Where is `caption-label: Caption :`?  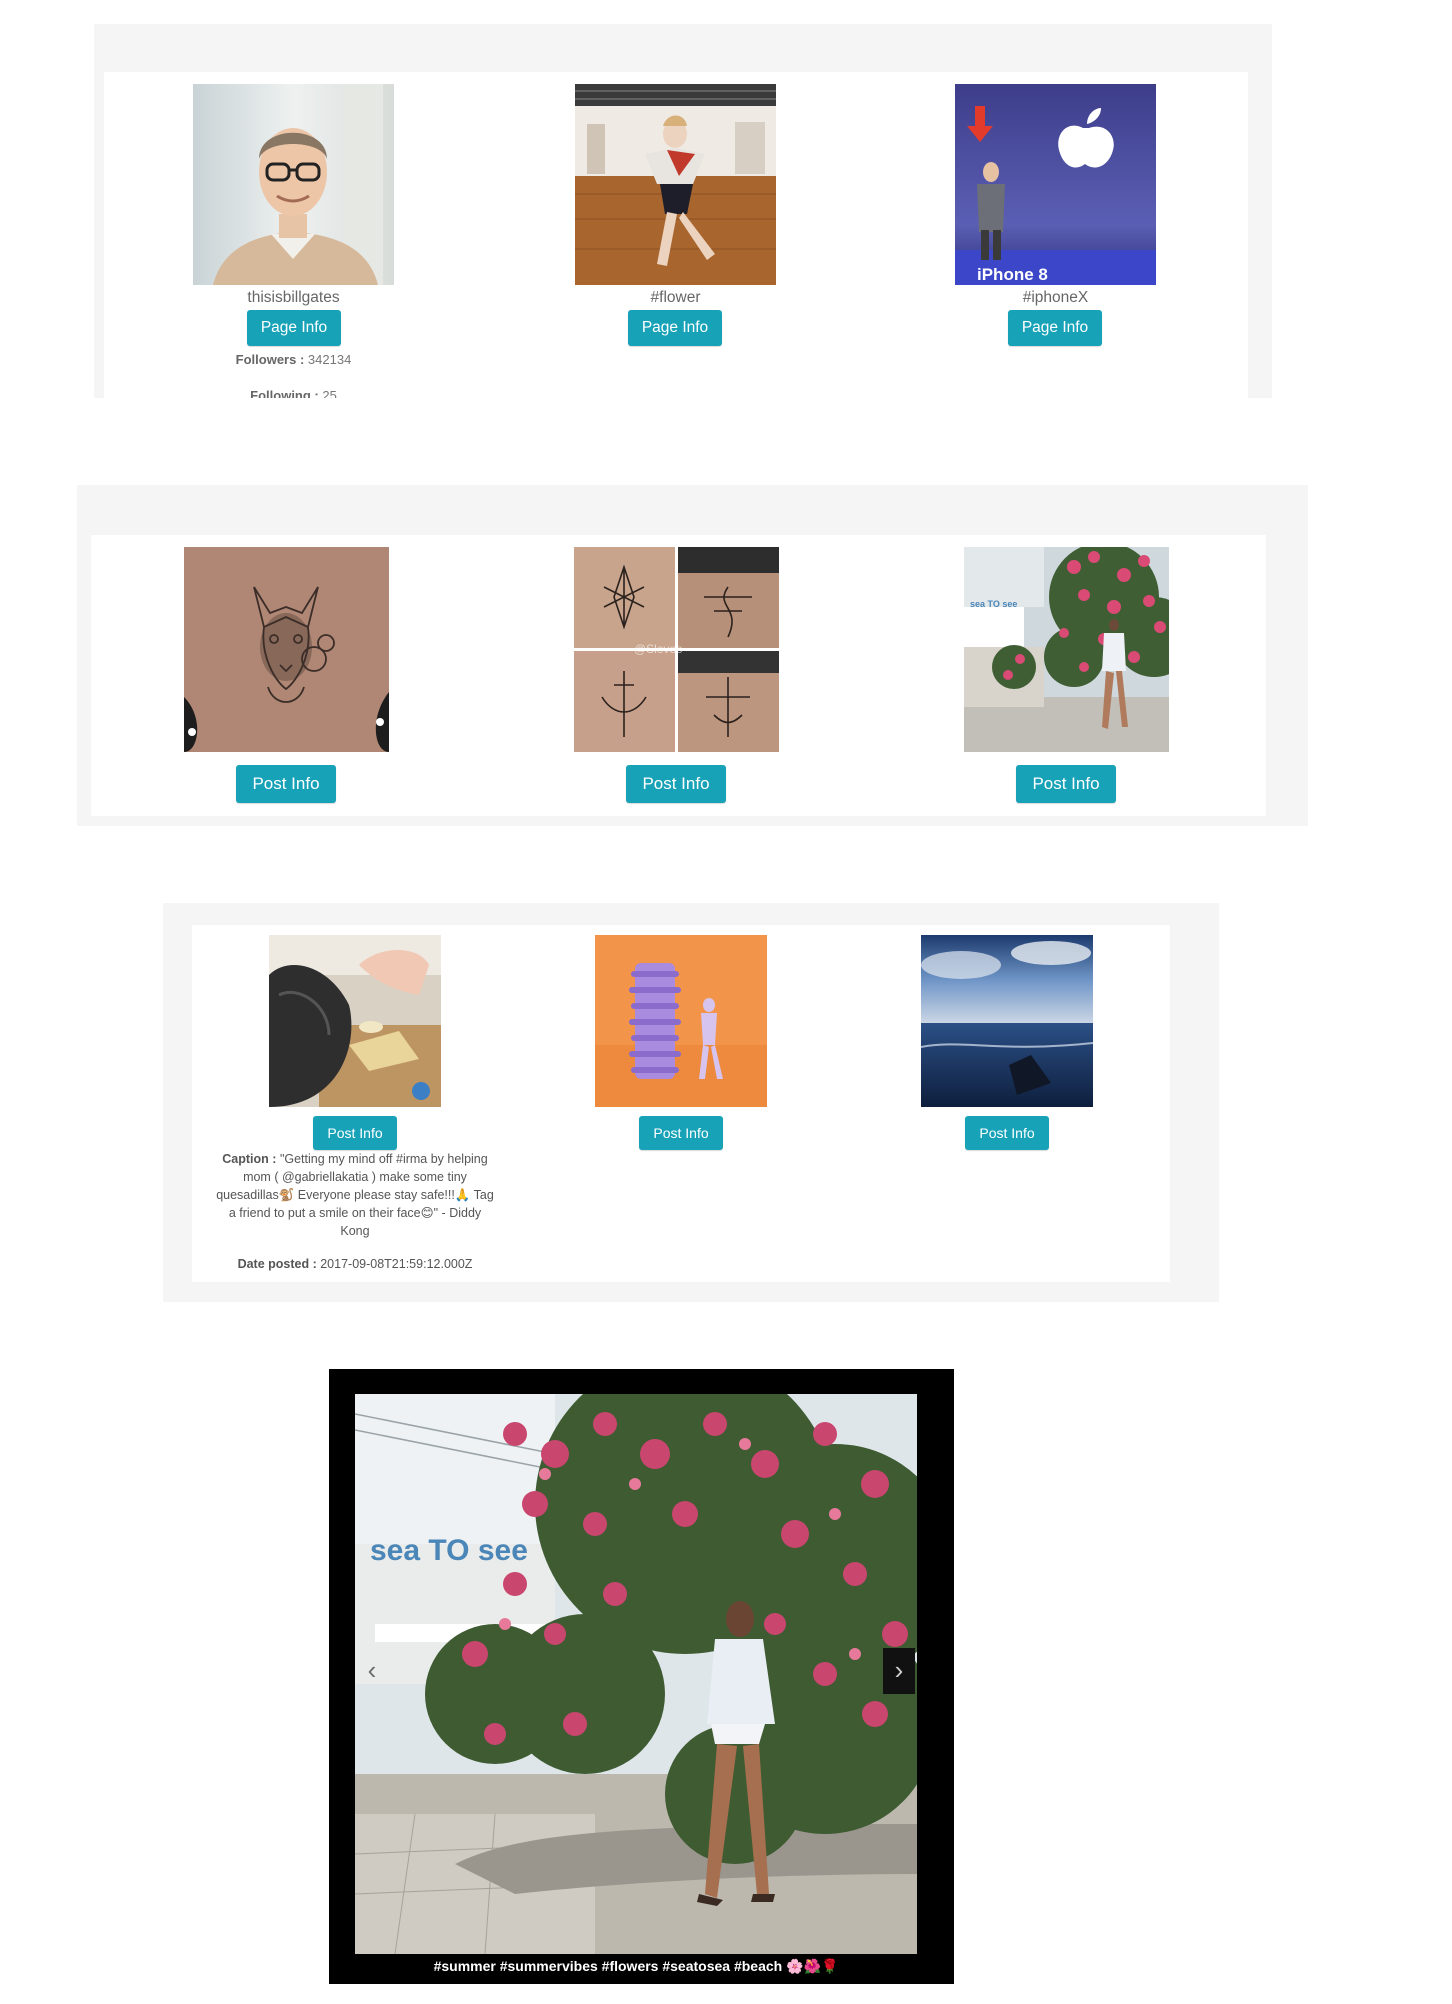
caption-label: Caption : is located at coordinates (249, 1159).